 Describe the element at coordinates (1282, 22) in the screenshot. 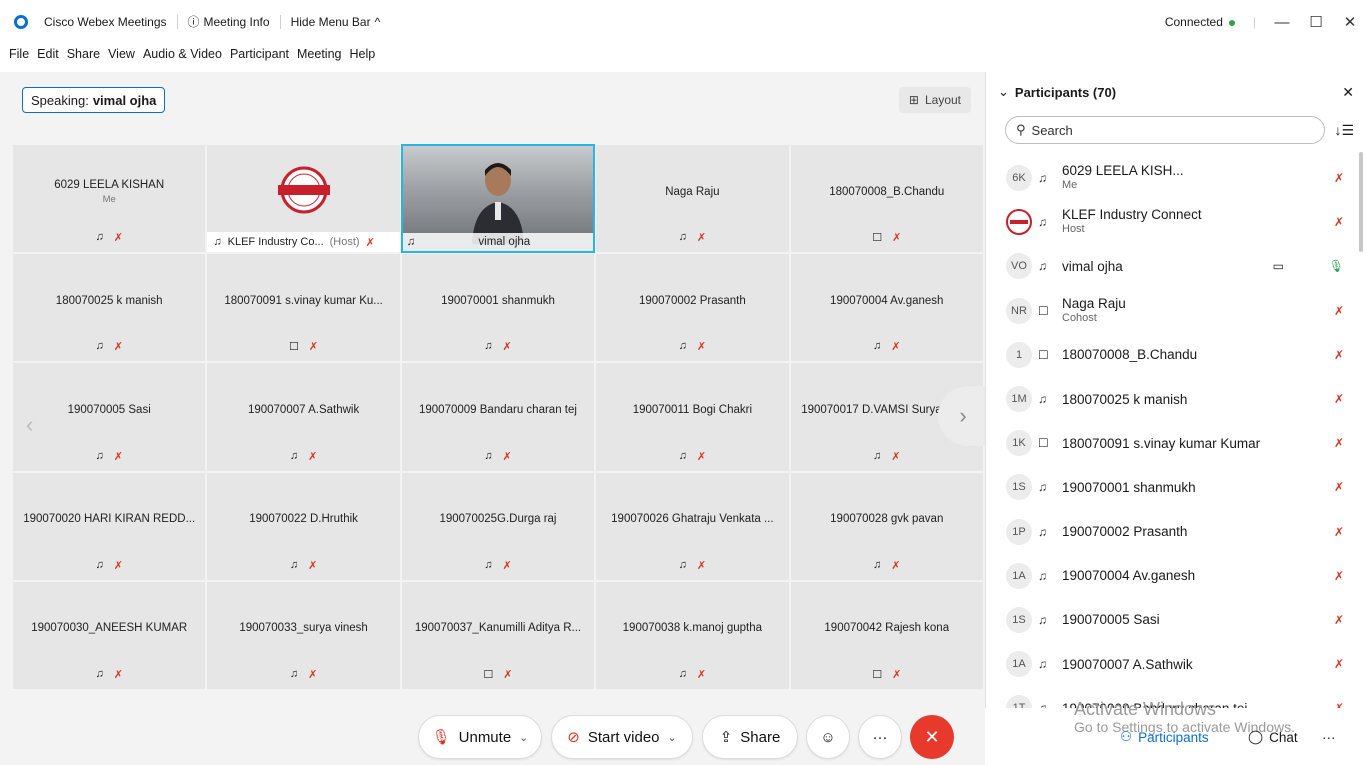

I see `minimize-icon: —` at that location.